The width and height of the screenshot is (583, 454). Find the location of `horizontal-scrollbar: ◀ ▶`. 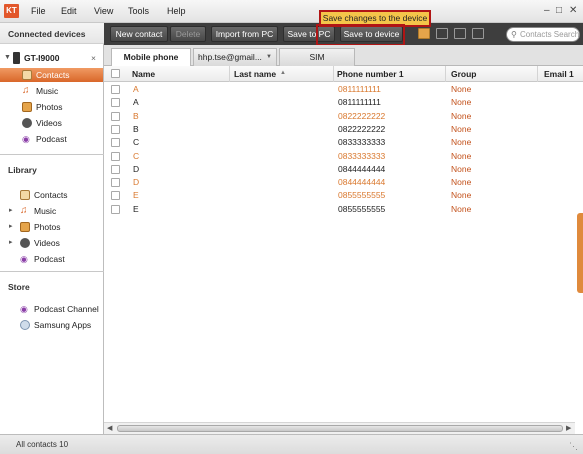

horizontal-scrollbar: ◀ ▶ is located at coordinates (339, 428).